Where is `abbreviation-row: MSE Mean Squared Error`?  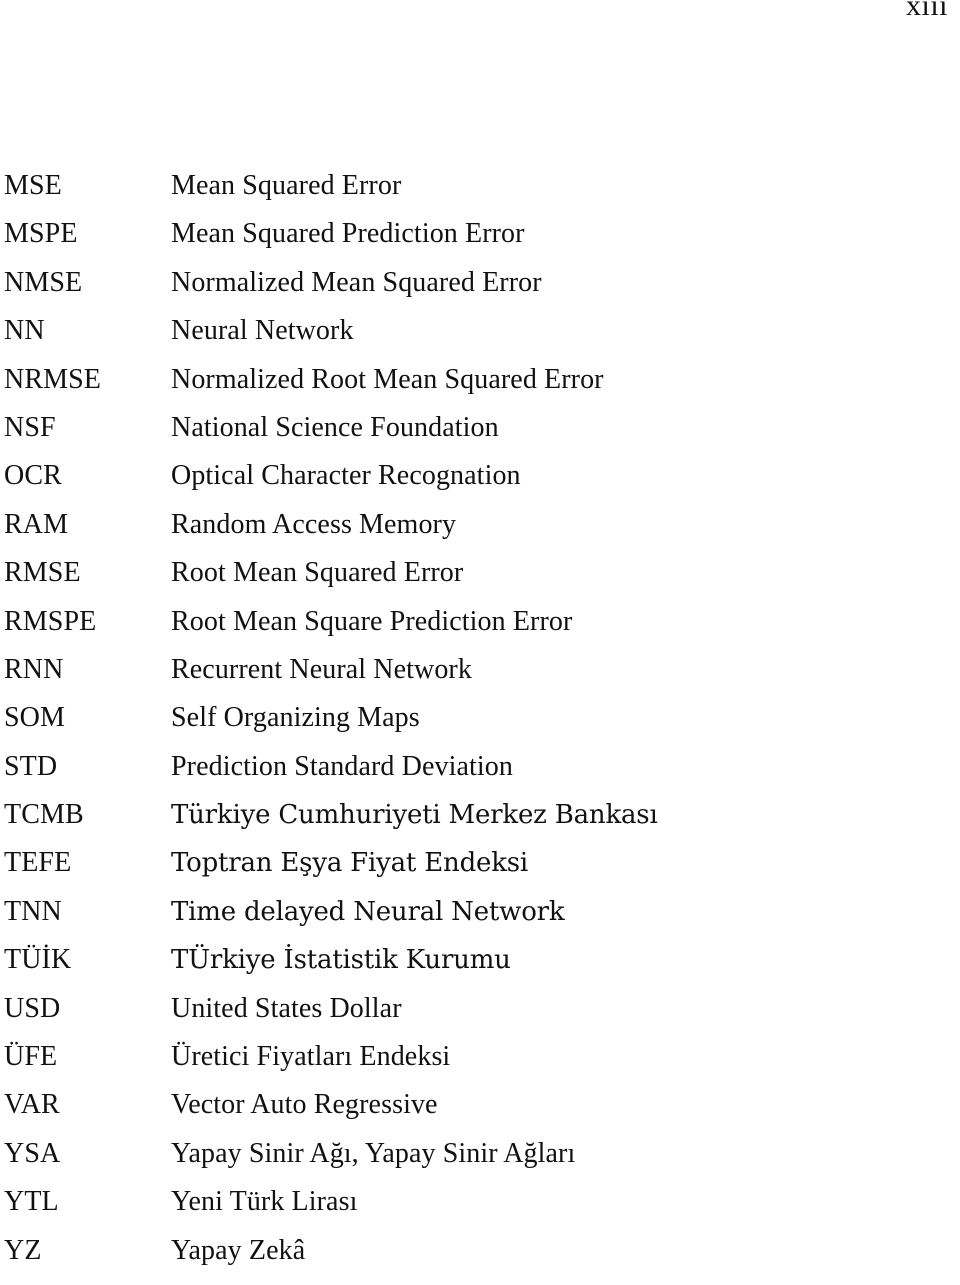 abbreviation-row: MSE Mean Squared Error is located at coordinates (482, 196).